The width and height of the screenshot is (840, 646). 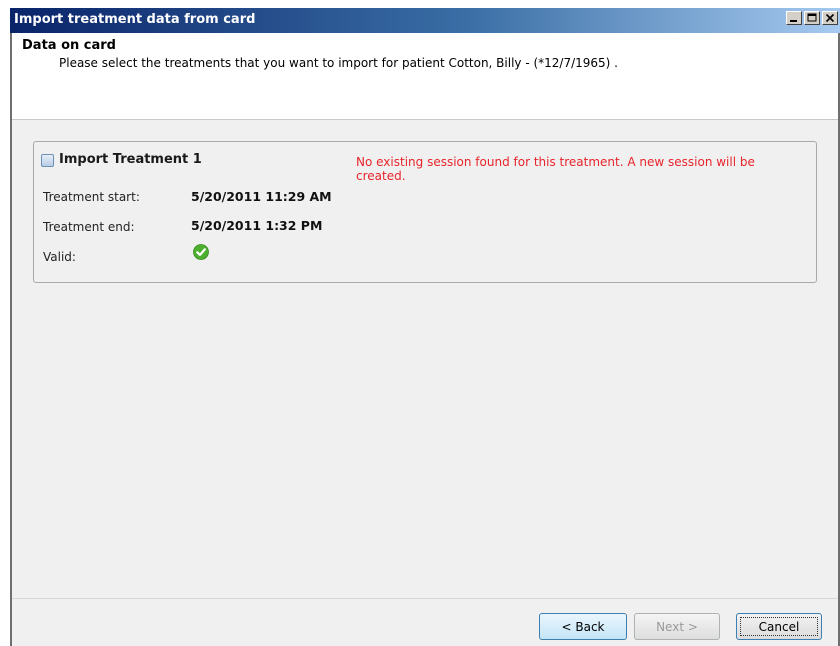 I want to click on maximize-icon, so click(x=812, y=18).